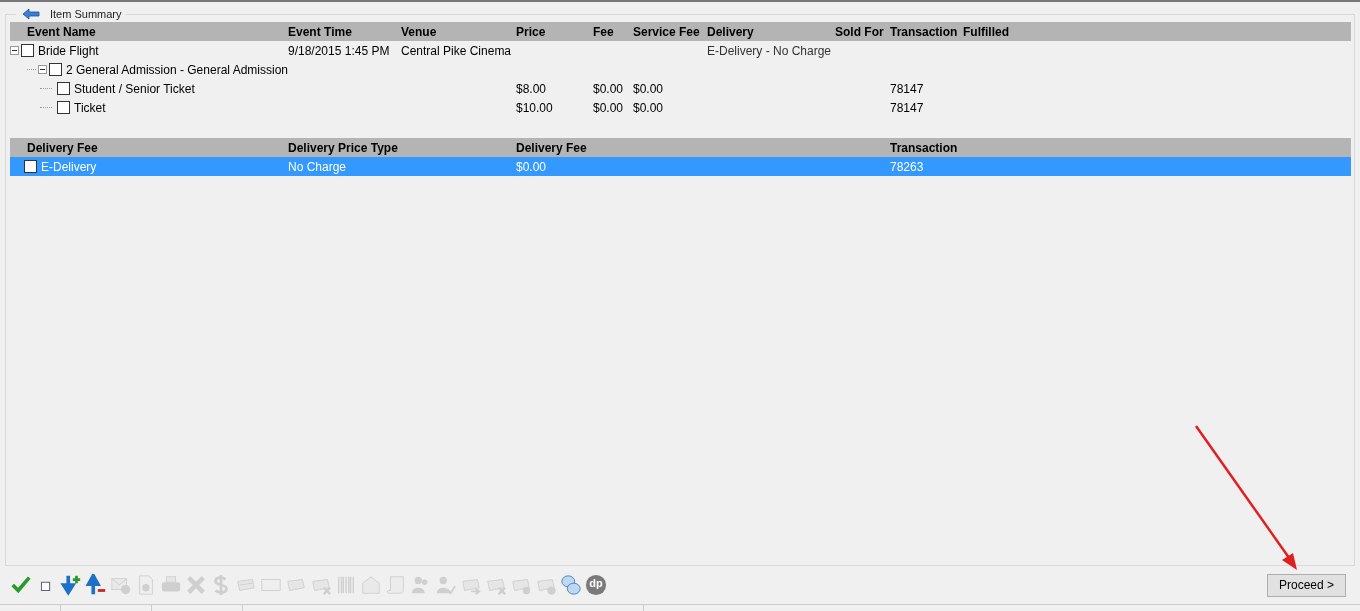 This screenshot has height=611, width=1360. I want to click on table-cell: $10.00, so click(534, 107).